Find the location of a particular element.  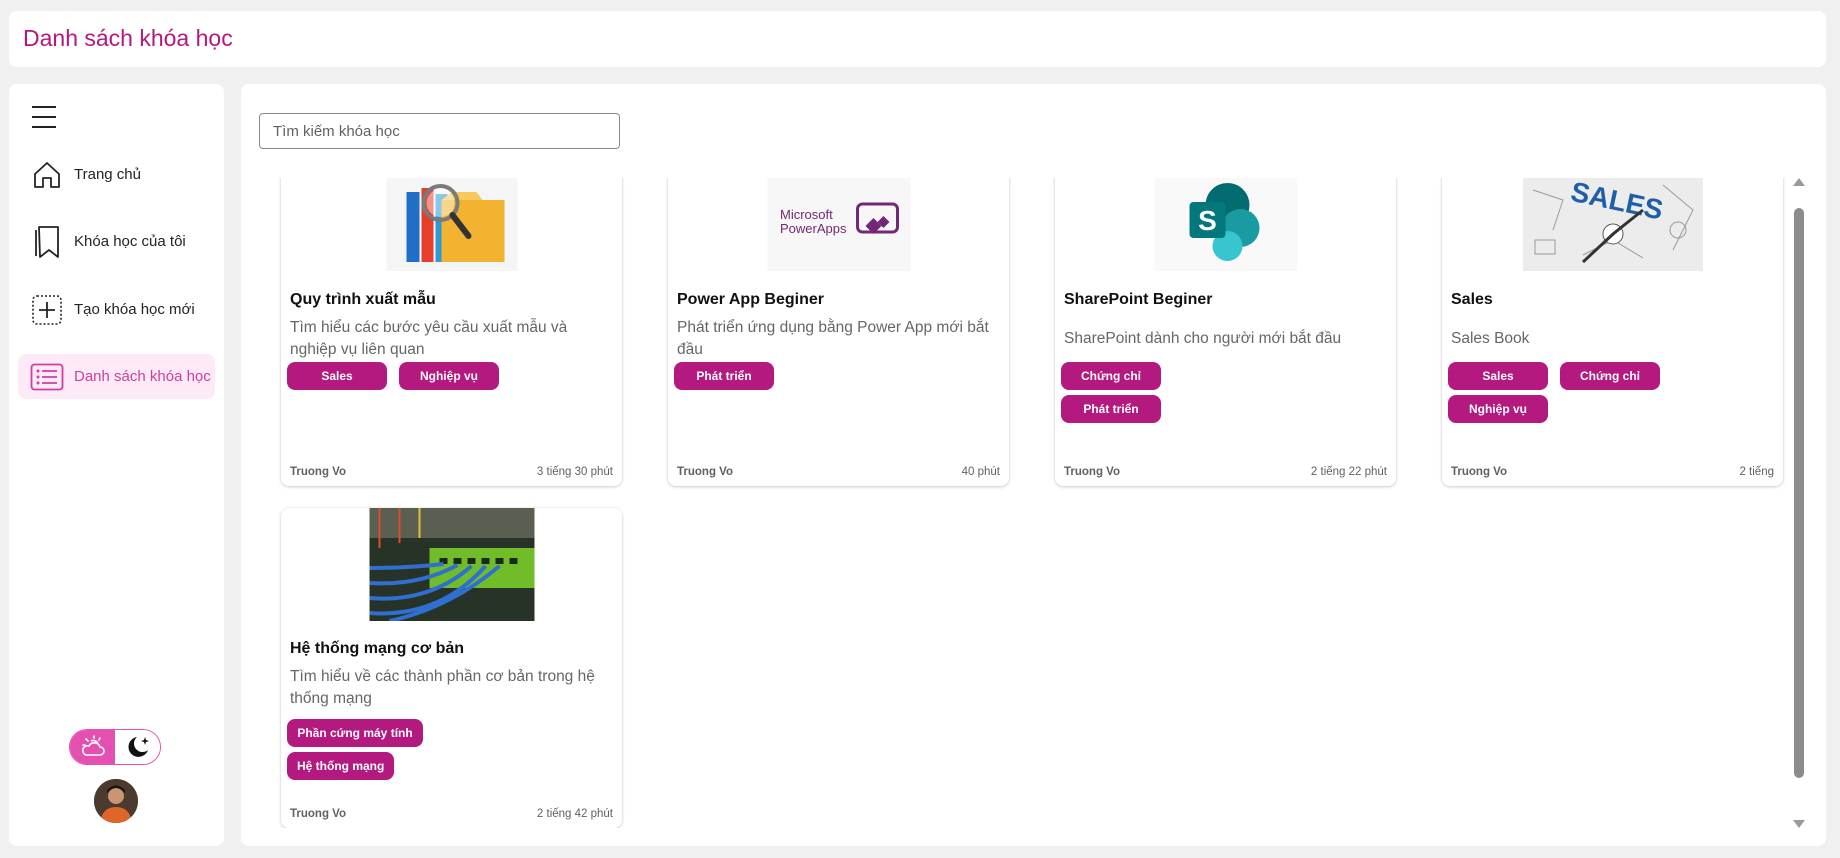

course-thumbnail: Microsoft PowerApps is located at coordinates (838, 224).